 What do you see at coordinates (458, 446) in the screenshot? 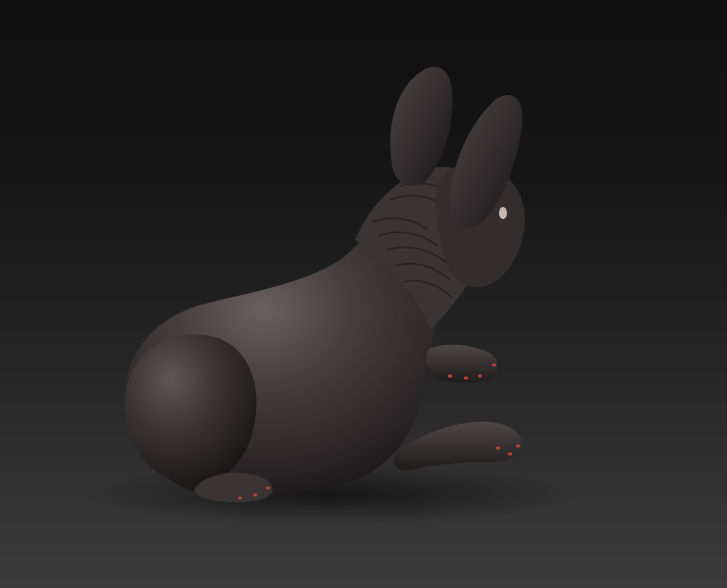
I see `dog-front-leg-lower` at bounding box center [458, 446].